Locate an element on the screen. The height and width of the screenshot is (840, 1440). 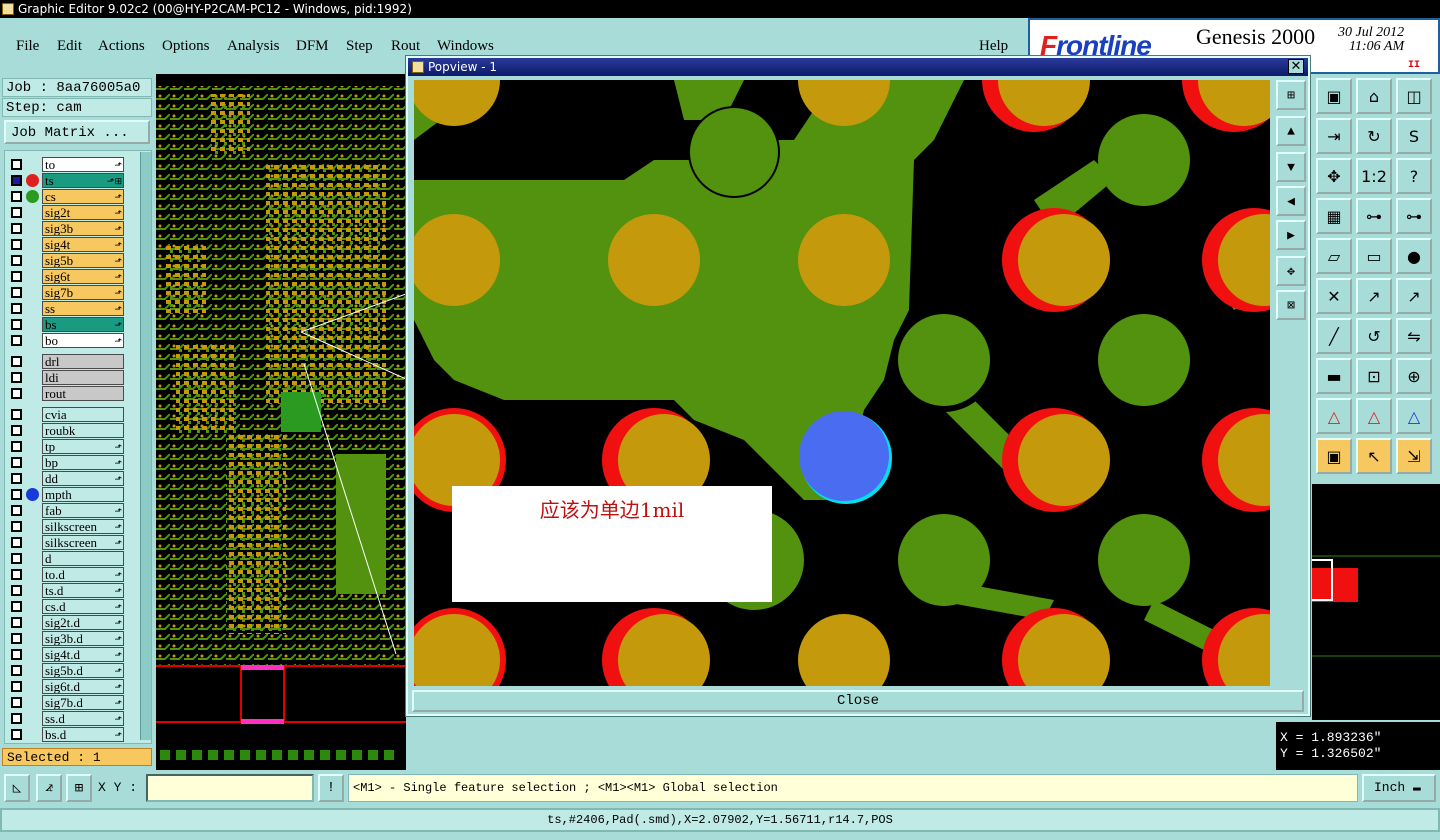
layer-name: bp ⬏ is located at coordinates (83, 462).